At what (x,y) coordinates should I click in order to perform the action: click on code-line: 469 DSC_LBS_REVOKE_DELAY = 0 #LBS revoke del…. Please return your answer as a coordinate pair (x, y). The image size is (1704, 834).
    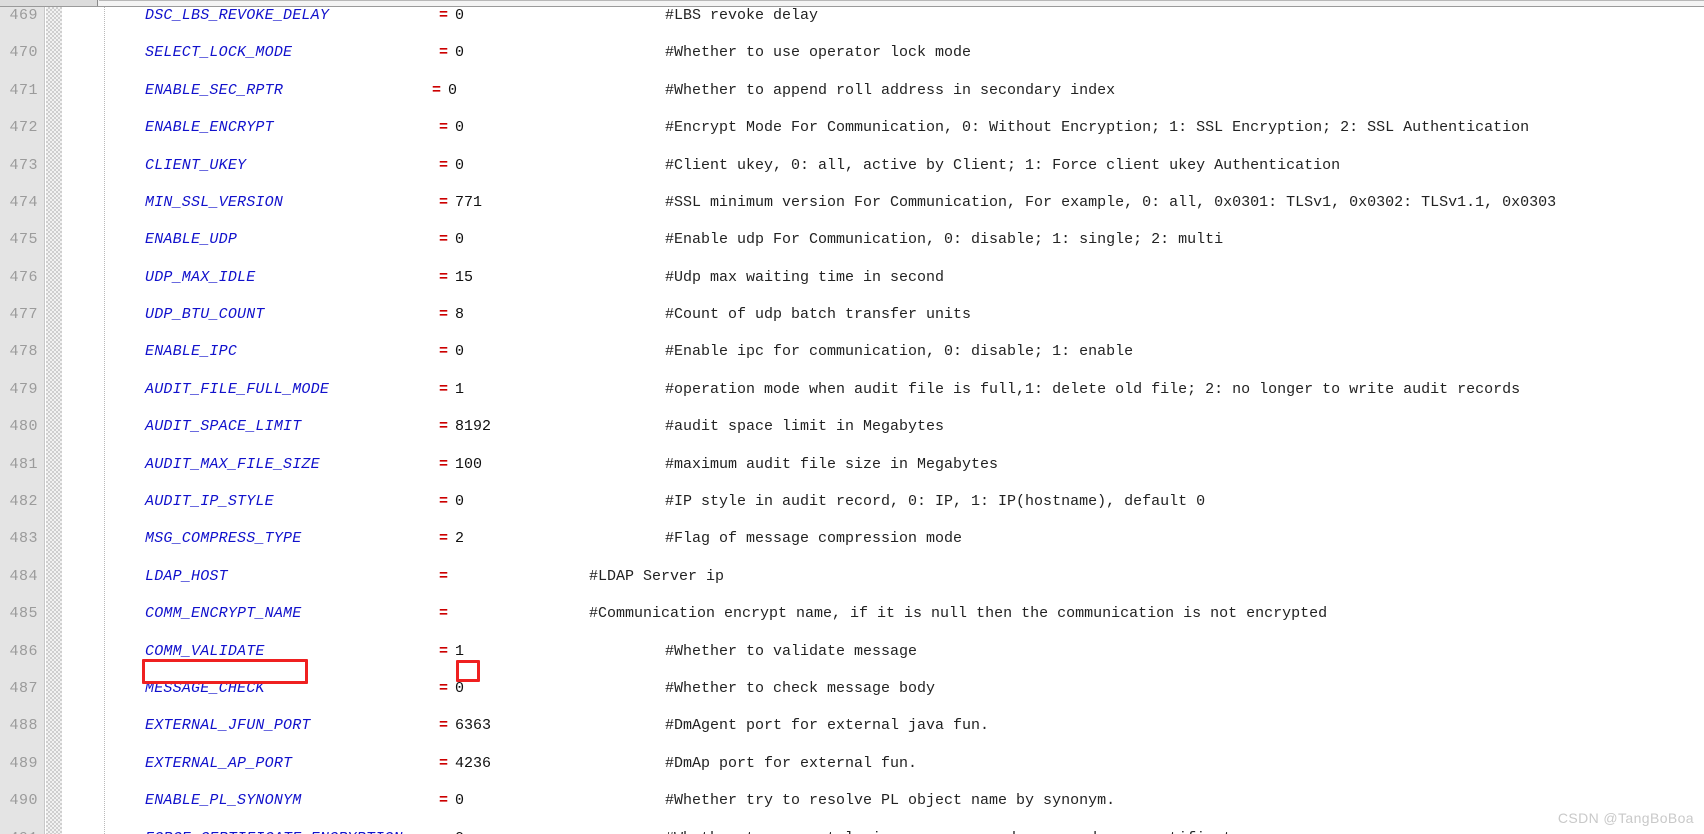
    Looking at the image, I should click on (852, 16).